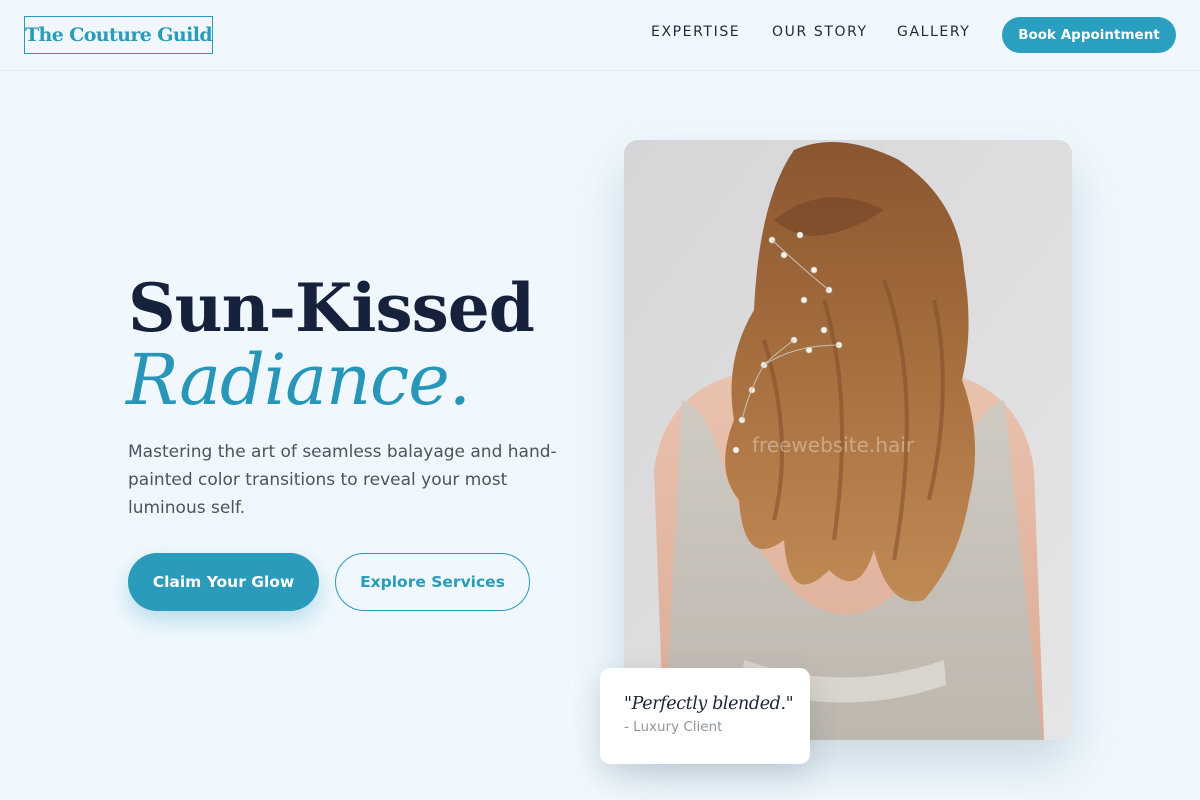 The image size is (1200, 800). Describe the element at coordinates (705, 716) in the screenshot. I see `testimonial-card: "Perfectly blended." - Luxury Client` at that location.